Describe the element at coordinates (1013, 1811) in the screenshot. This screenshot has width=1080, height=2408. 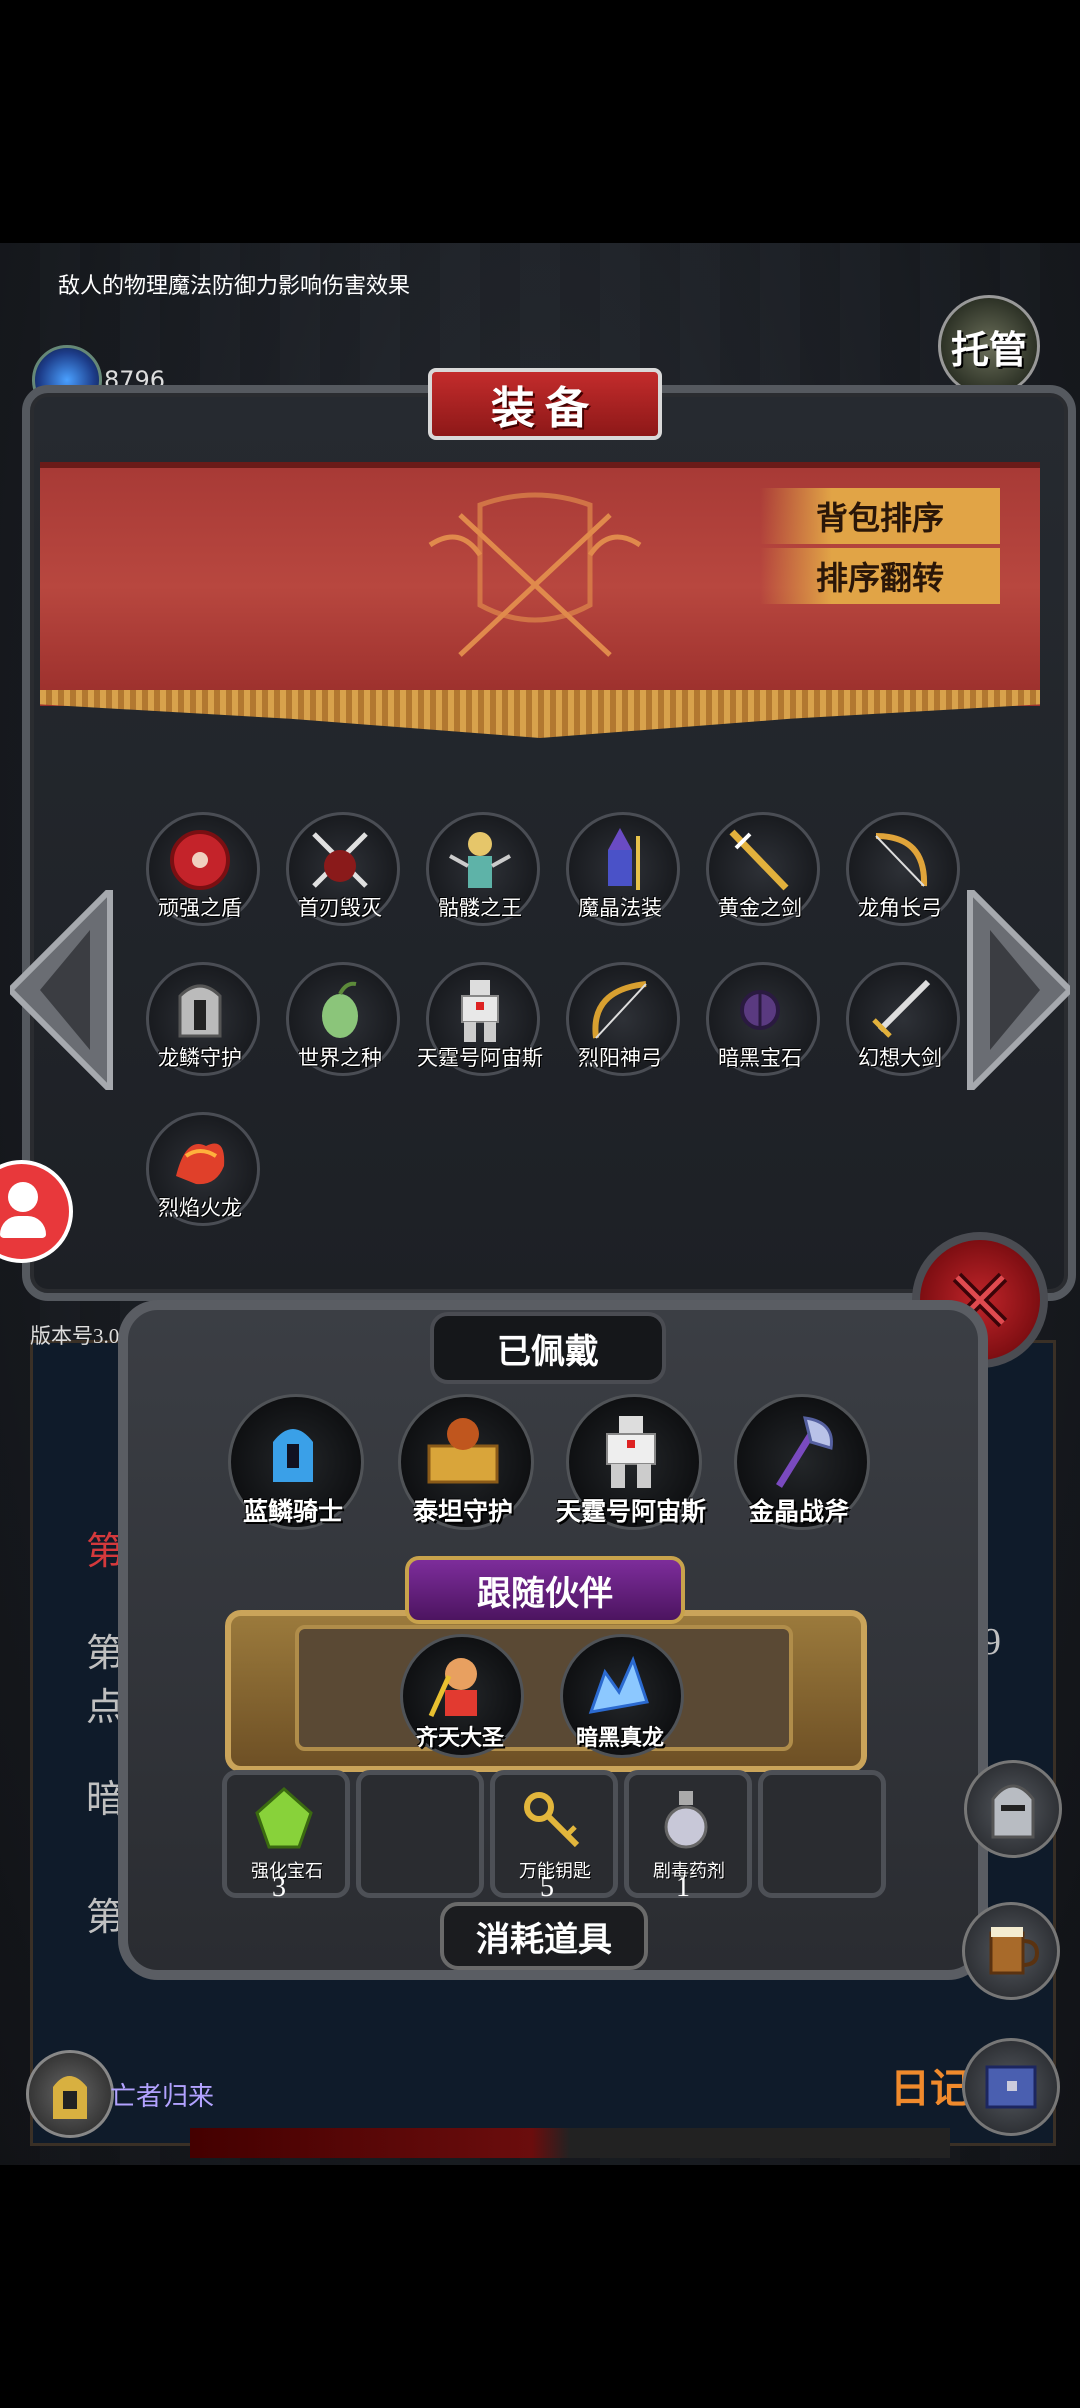
I see `knight-helmet-icon` at that location.